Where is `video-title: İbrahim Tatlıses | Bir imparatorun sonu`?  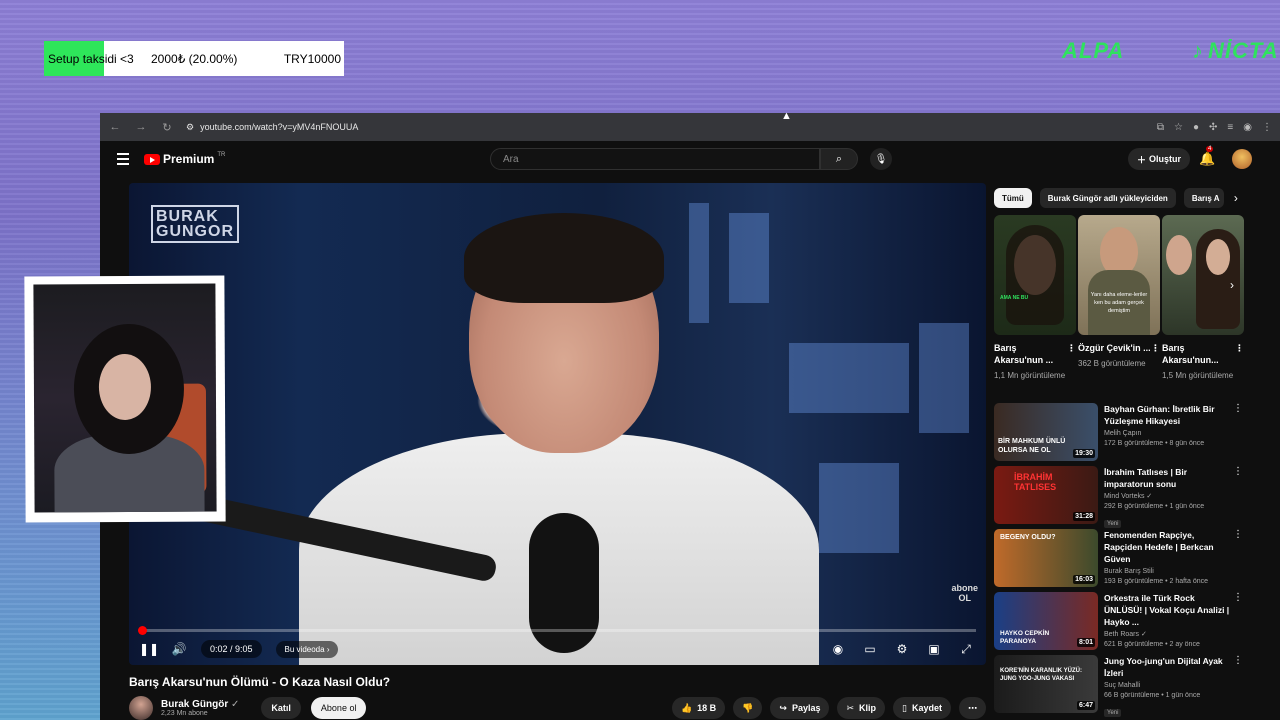 video-title: İbrahim Tatlıses | Bir imparatorun sonu is located at coordinates (1168, 478).